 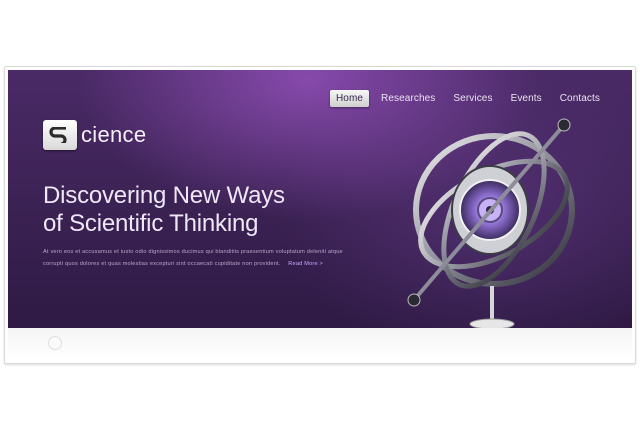 What do you see at coordinates (526, 98) in the screenshot?
I see `nav-events: Events` at bounding box center [526, 98].